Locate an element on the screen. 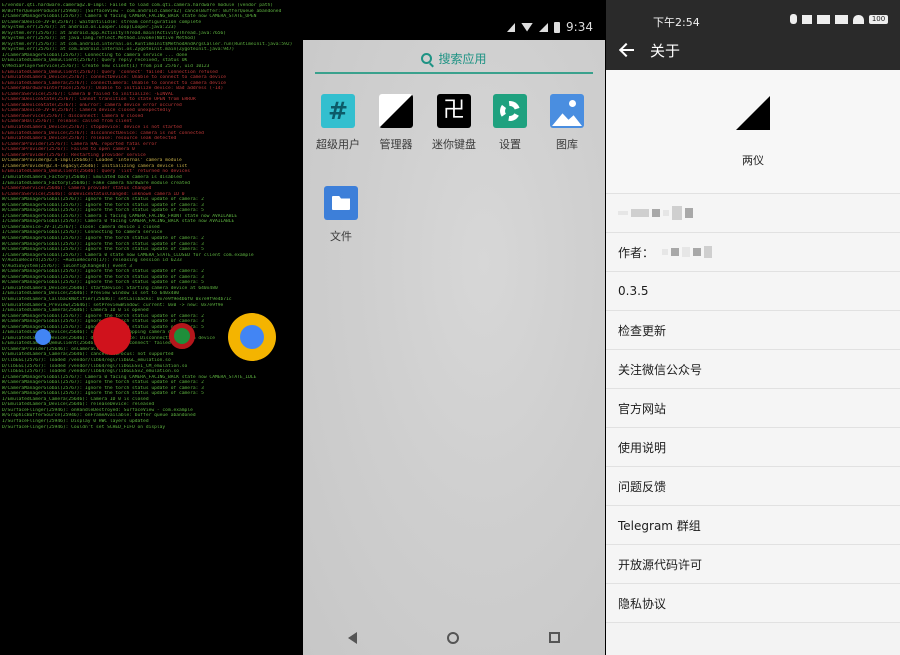  status-icons: 100 is located at coordinates (839, 19).